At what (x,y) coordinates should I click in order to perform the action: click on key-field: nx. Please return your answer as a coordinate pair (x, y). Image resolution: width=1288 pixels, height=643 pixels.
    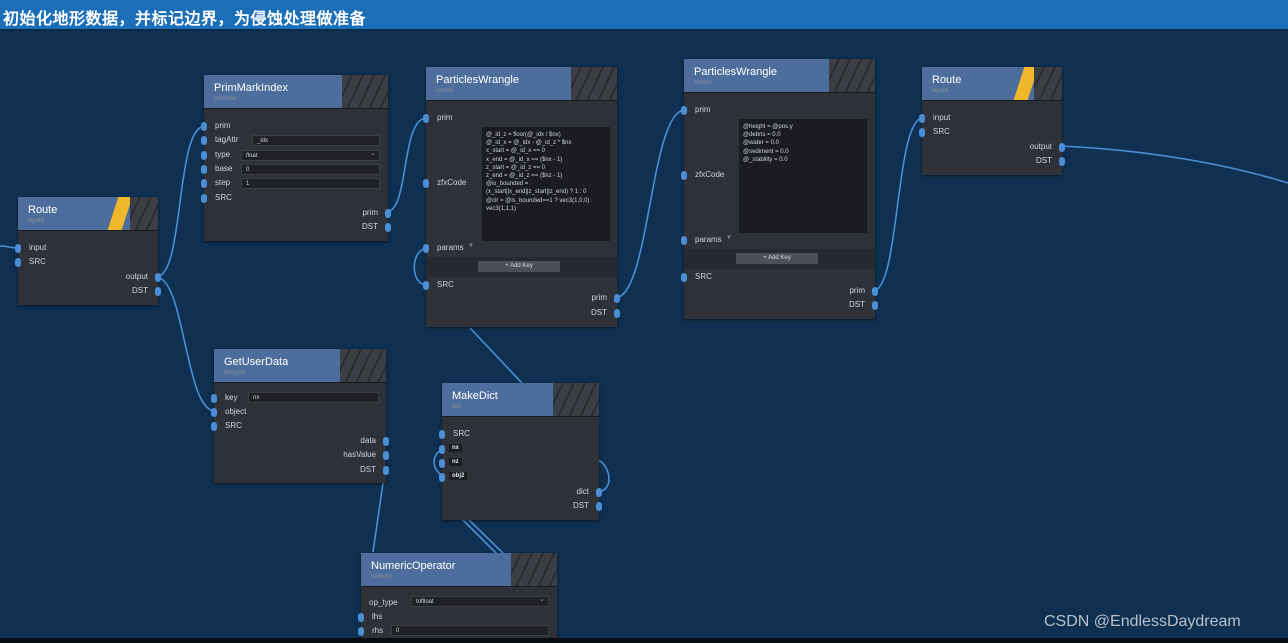
    Looking at the image, I should click on (313, 397).